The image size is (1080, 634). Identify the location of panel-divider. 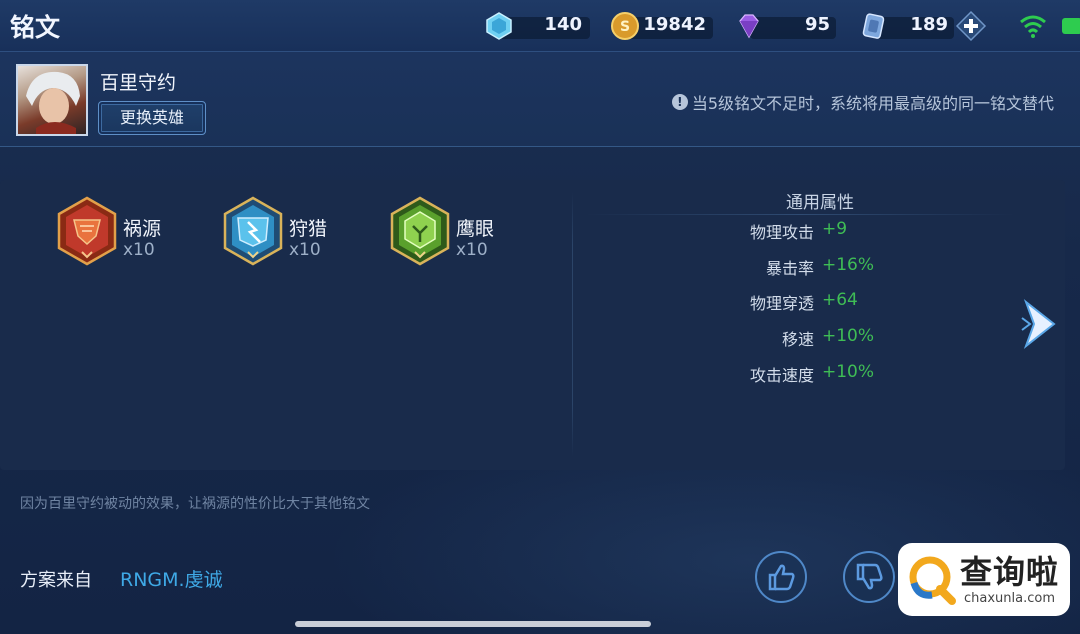
(572, 324).